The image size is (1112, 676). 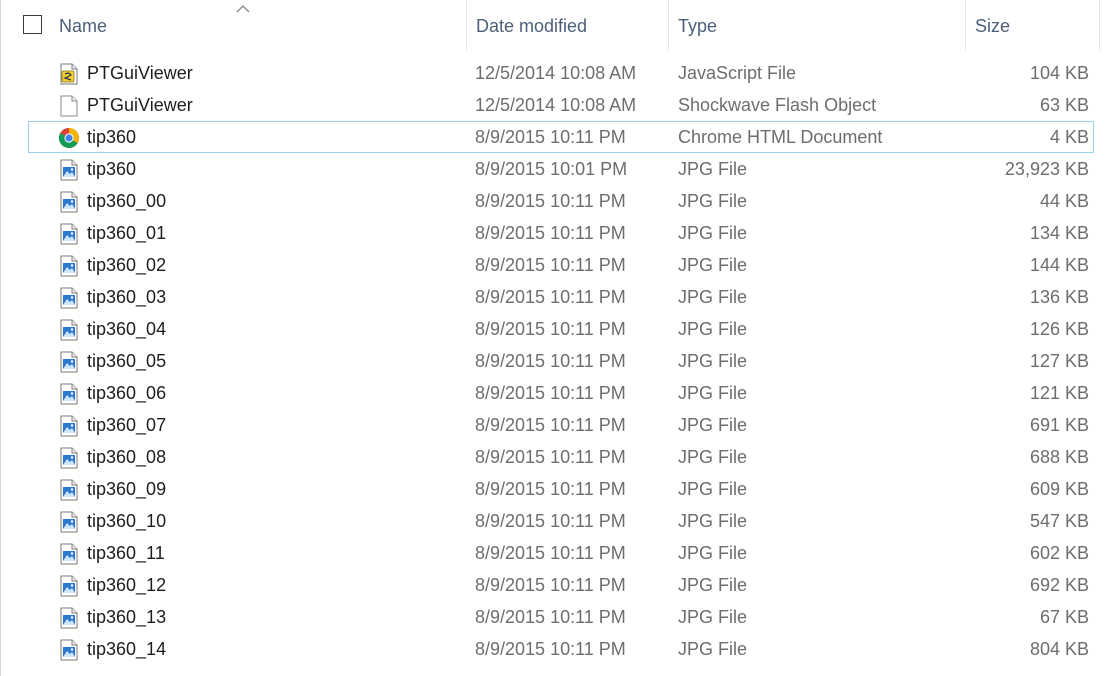 I want to click on column-header-size: Size, so click(x=1033, y=25).